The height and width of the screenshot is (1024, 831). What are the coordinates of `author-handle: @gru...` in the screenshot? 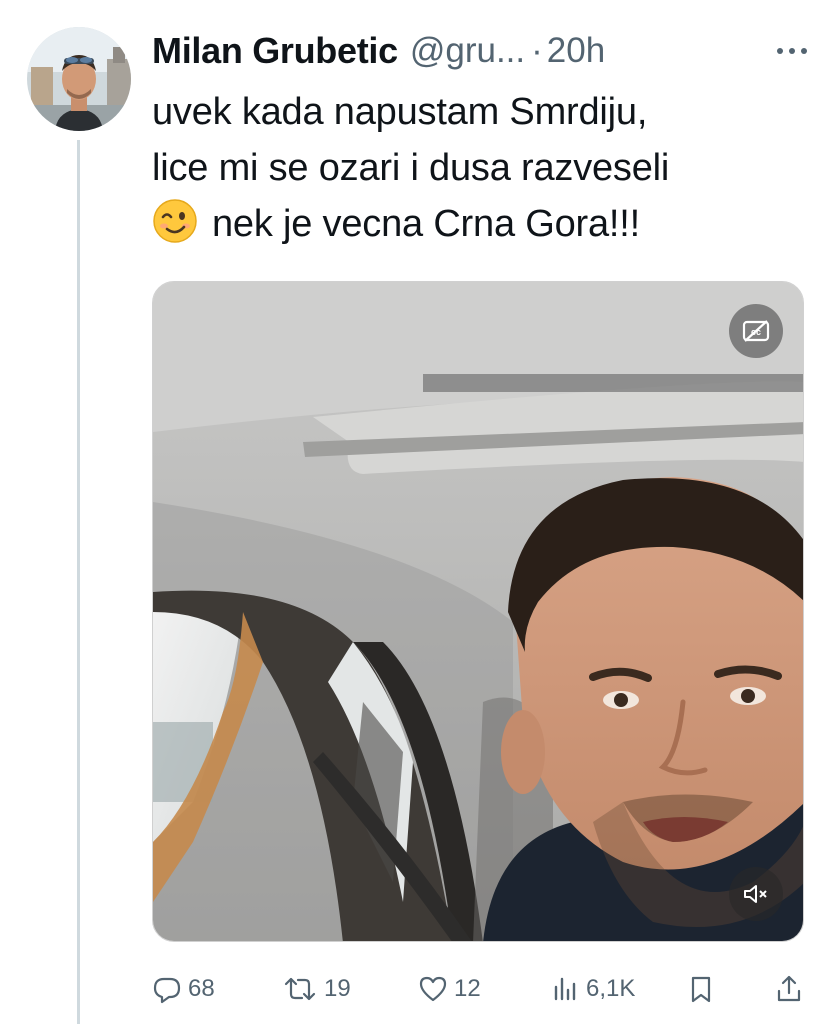 It's located at (467, 51).